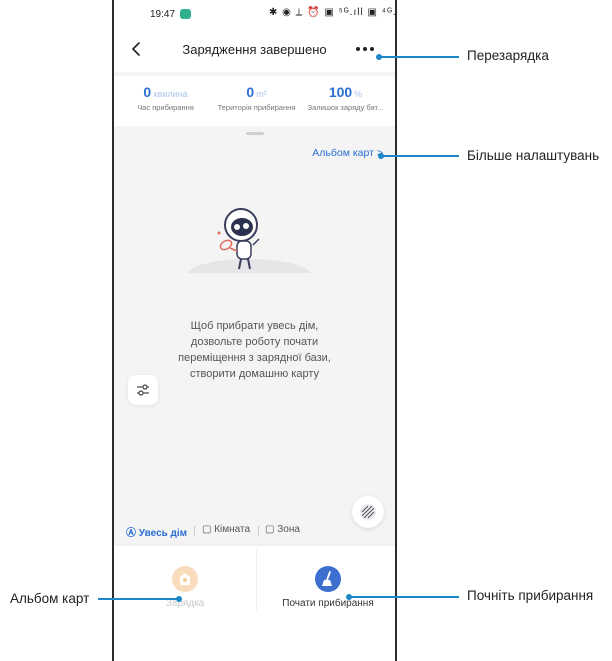 This screenshot has height=661, width=612. I want to click on callout-more-settings: Більше налаштувань, so click(533, 155).